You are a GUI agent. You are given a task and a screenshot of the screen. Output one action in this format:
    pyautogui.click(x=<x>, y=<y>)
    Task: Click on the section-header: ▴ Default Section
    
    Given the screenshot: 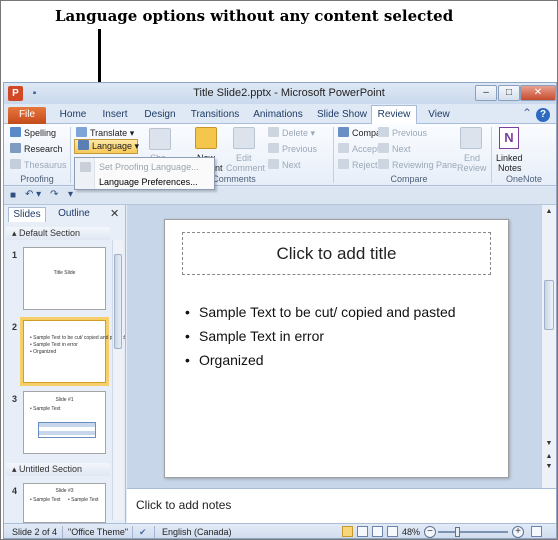 What is the action you would take?
    pyautogui.click(x=58, y=233)
    